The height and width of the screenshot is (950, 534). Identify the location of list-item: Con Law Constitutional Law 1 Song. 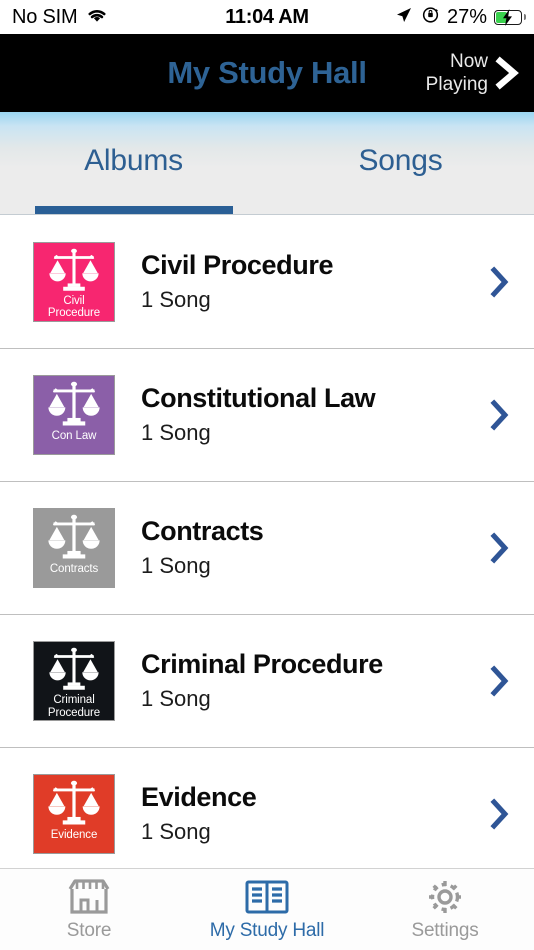
(267, 414).